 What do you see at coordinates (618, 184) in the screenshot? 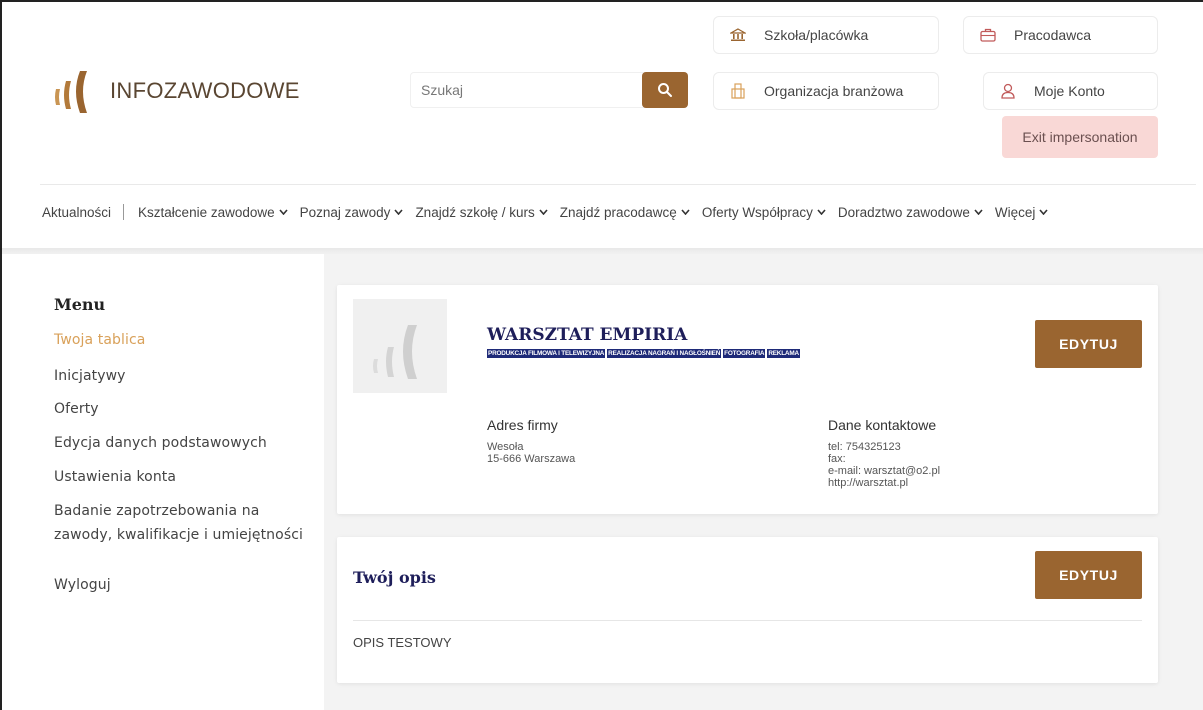
I see `nav-divider` at bounding box center [618, 184].